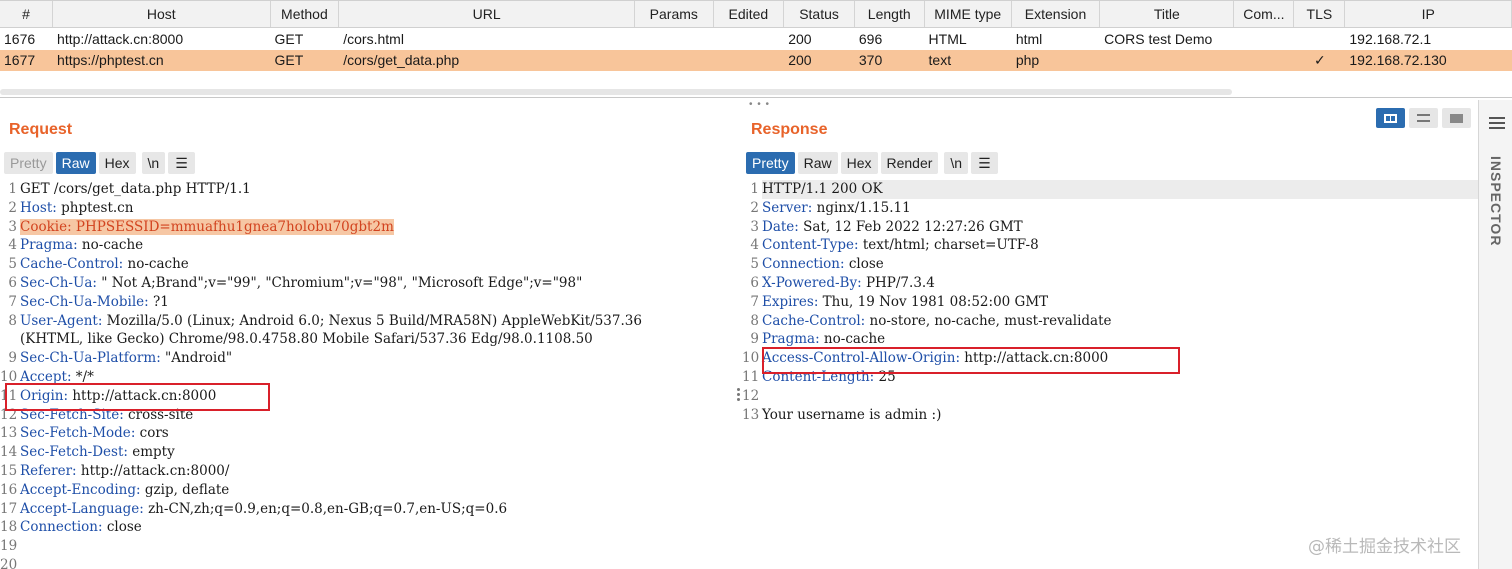  I want to click on header-value: Thu, 19 Nov 1981 08:52:00 GMT, so click(933, 301).